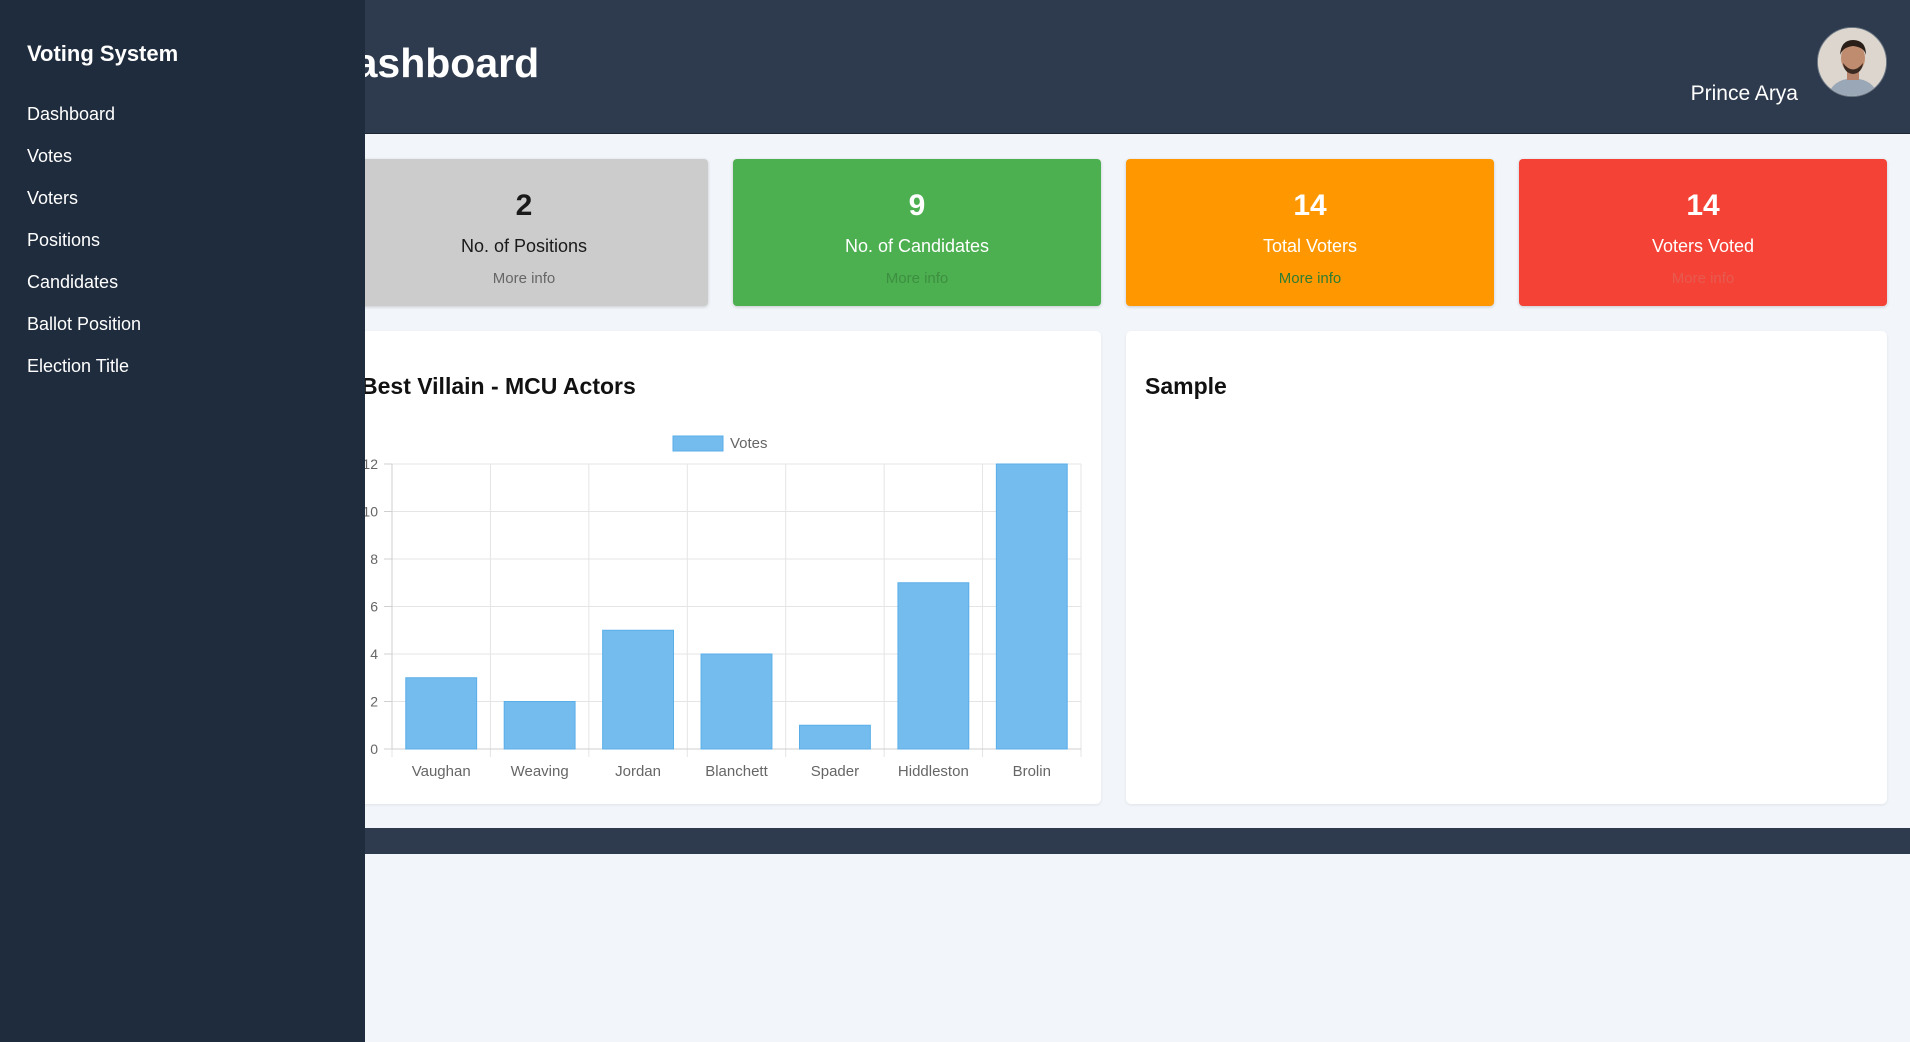 This screenshot has height=1042, width=1910. Describe the element at coordinates (736, 771) in the screenshot. I see `x-tick-label: Blanchett` at that location.